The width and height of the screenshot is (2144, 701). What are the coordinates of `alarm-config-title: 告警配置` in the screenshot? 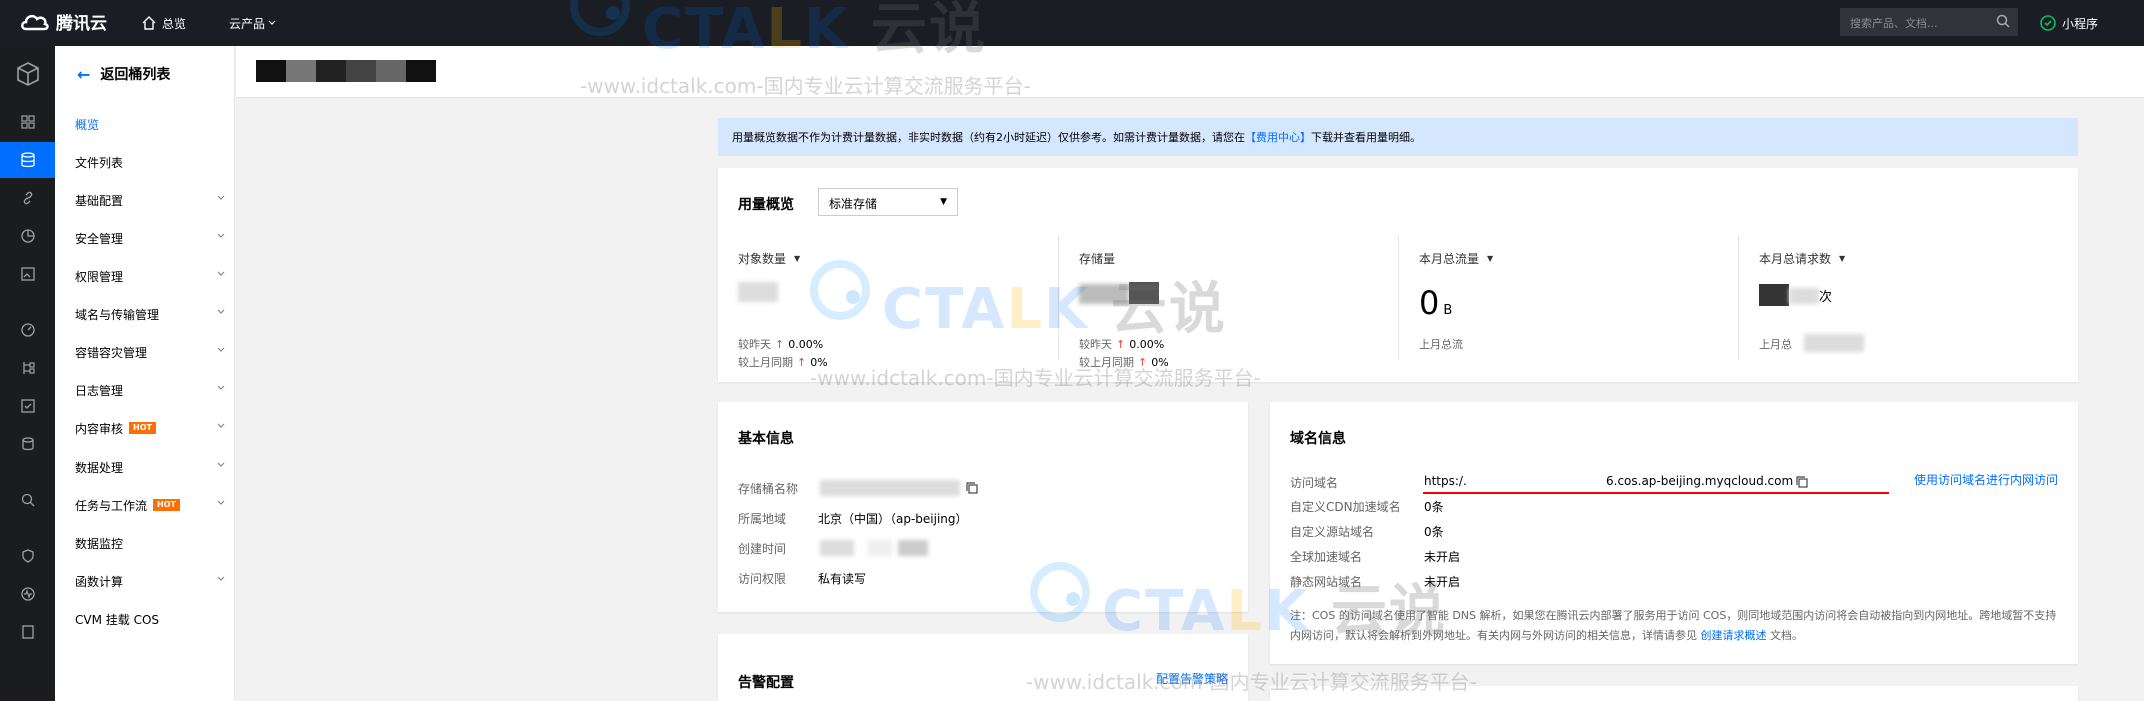 It's located at (766, 683).